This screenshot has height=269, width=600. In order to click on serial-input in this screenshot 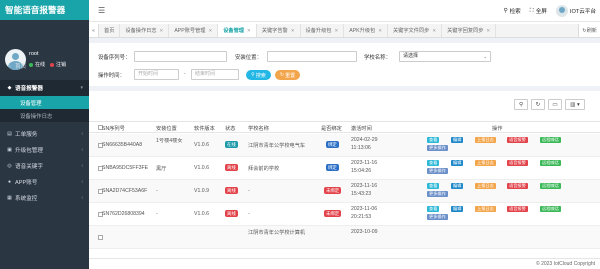, I will do `click(180, 56)`.